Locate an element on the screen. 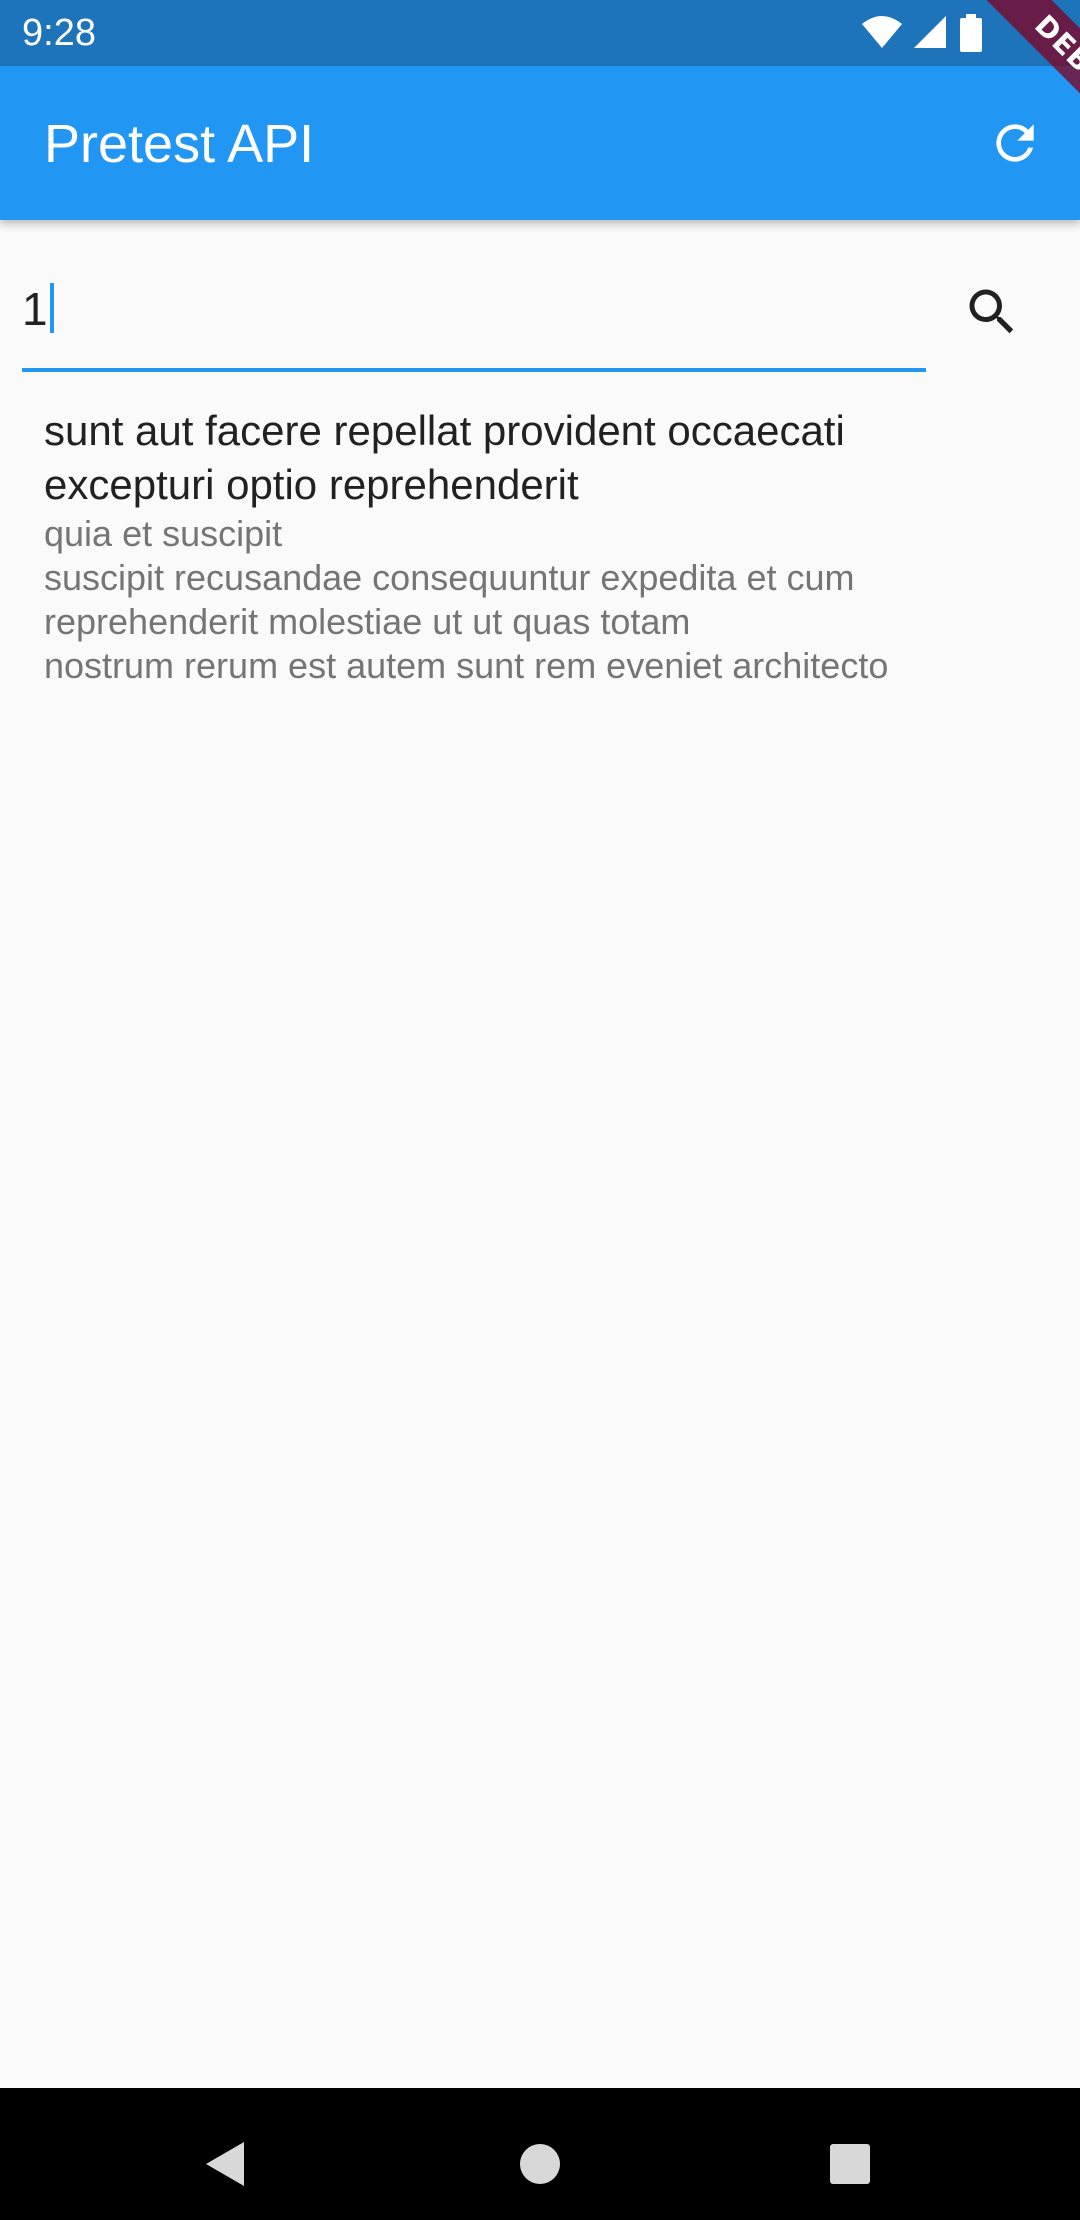 Image resolution: width=1080 pixels, height=2220 pixels. back-button is located at coordinates (226, 2164).